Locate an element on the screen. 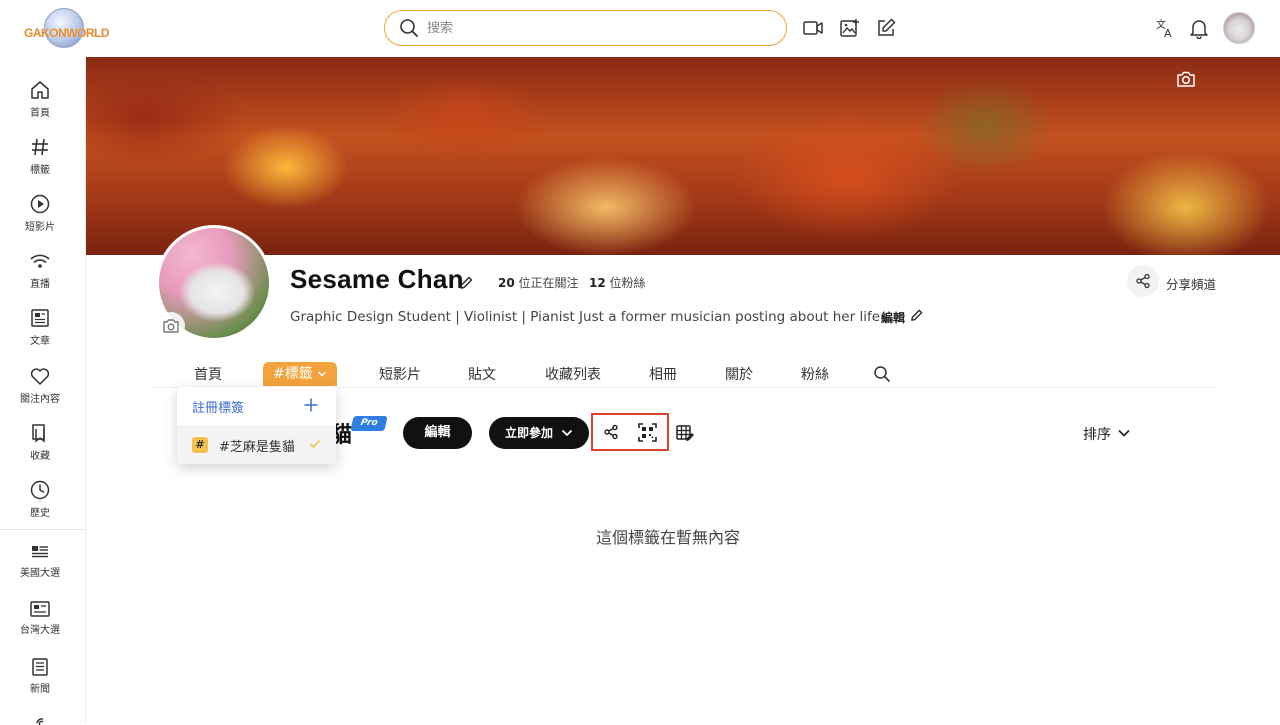 The image size is (1280, 725). hashtag-icon is located at coordinates (40, 147).